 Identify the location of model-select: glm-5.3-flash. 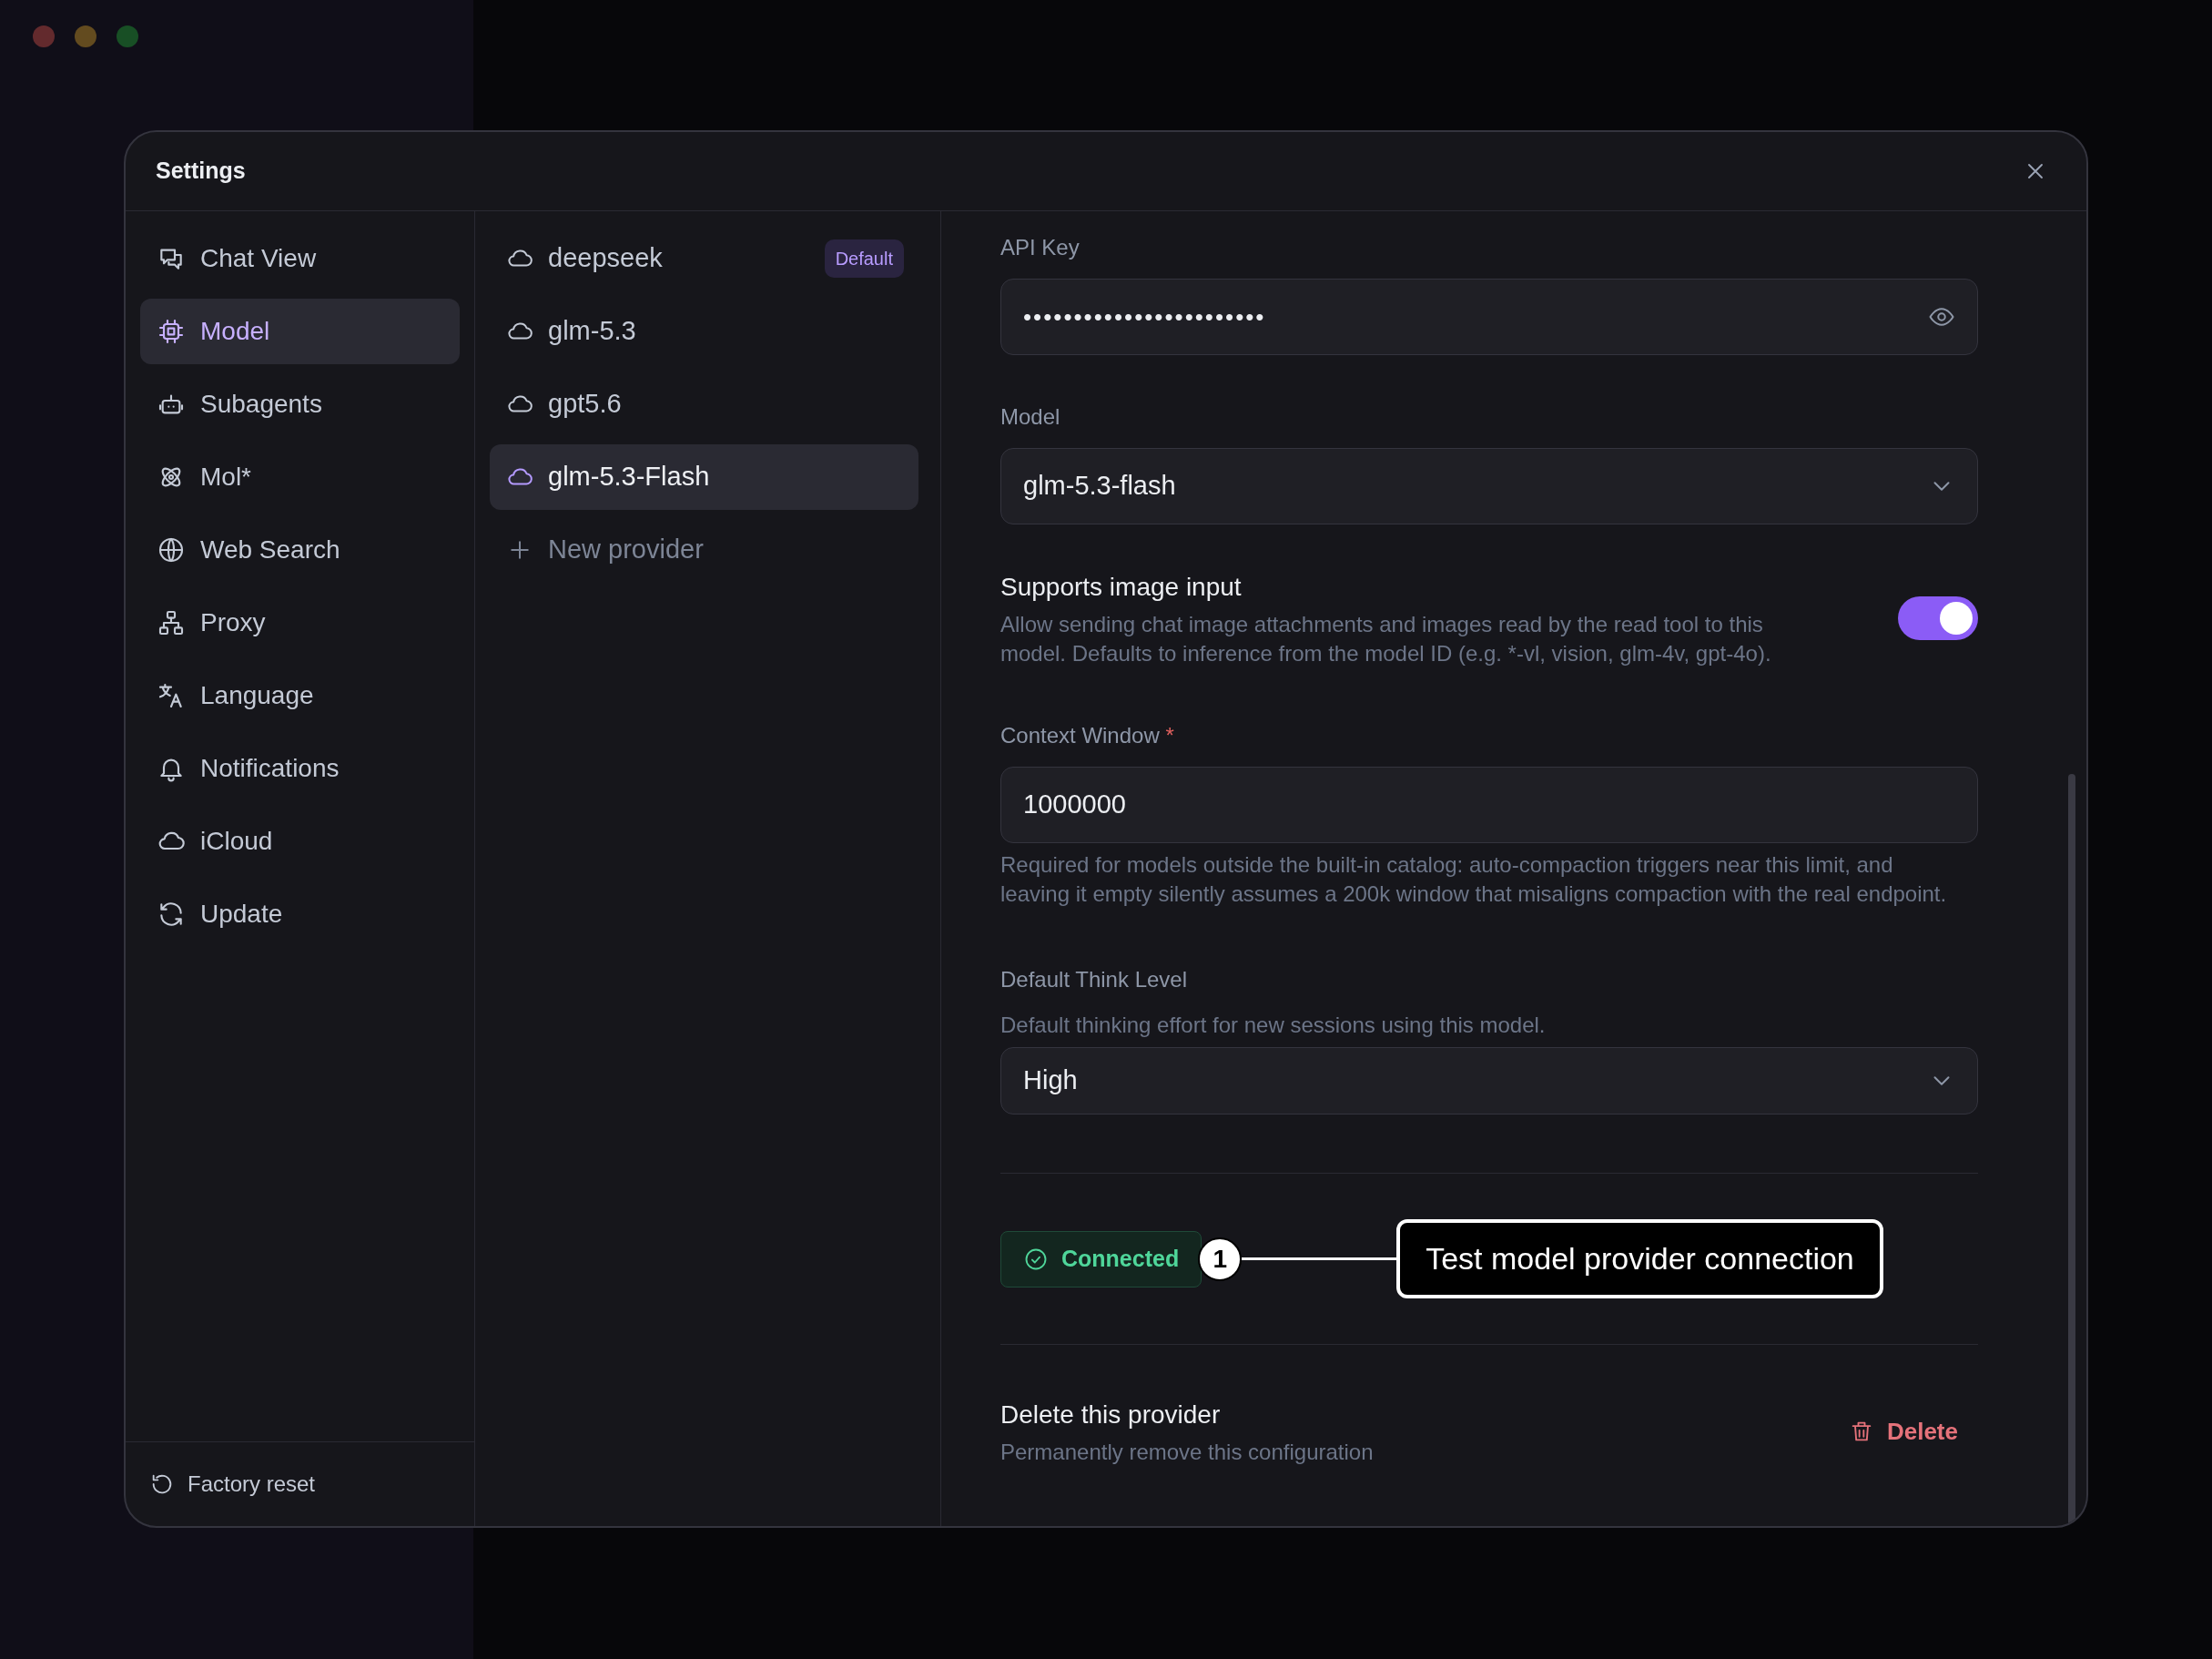
(1489, 486).